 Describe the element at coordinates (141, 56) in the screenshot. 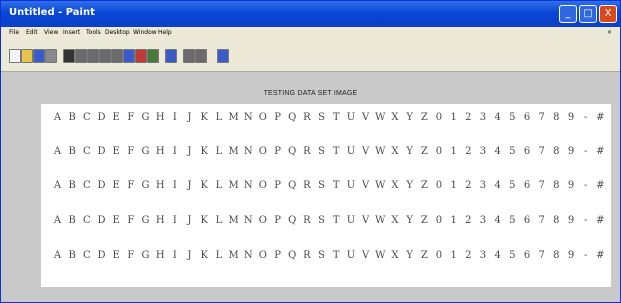

I see `brush-icon` at that location.